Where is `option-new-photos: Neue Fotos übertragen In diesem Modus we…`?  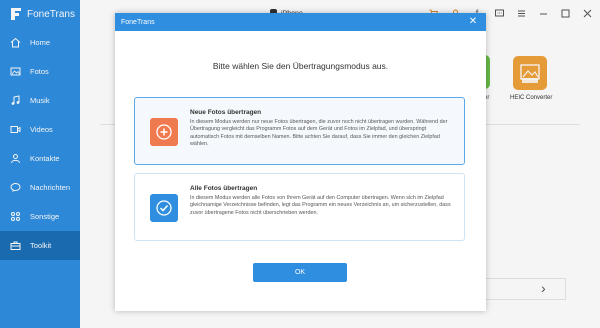
option-new-photos: Neue Fotos übertragen In diesem Modus we… is located at coordinates (299, 131).